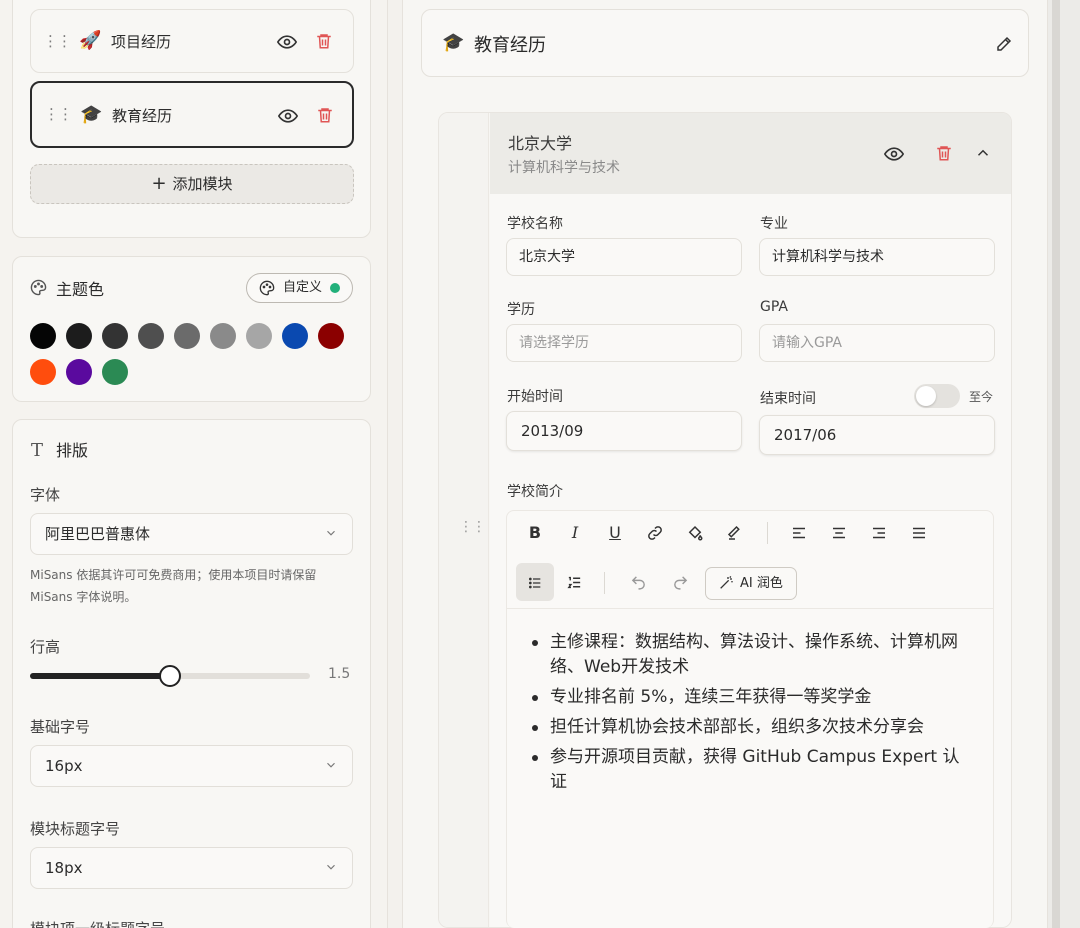 Image resolution: width=1080 pixels, height=928 pixels. What do you see at coordinates (575, 533) in the screenshot?
I see `italic-icon: I` at bounding box center [575, 533].